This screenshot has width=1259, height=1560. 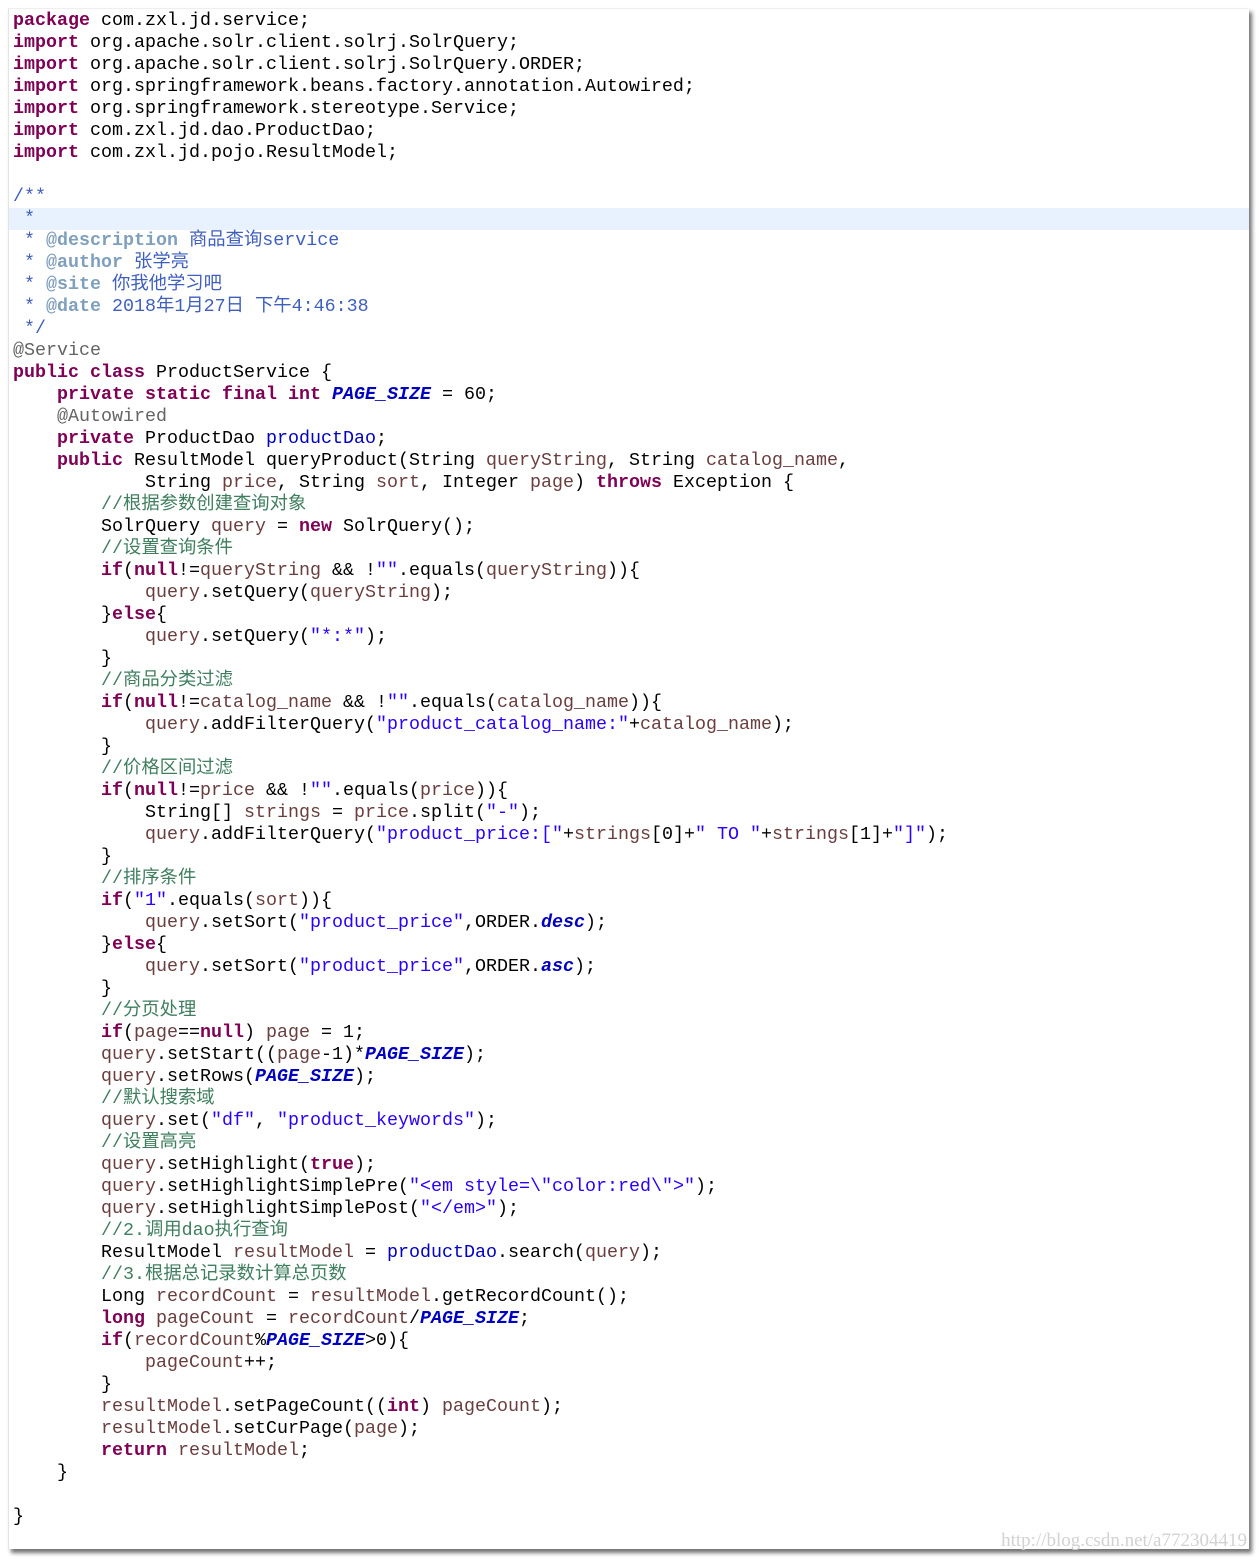 What do you see at coordinates (629, 241) in the screenshot?
I see `code-line: * @description 商品查询service` at bounding box center [629, 241].